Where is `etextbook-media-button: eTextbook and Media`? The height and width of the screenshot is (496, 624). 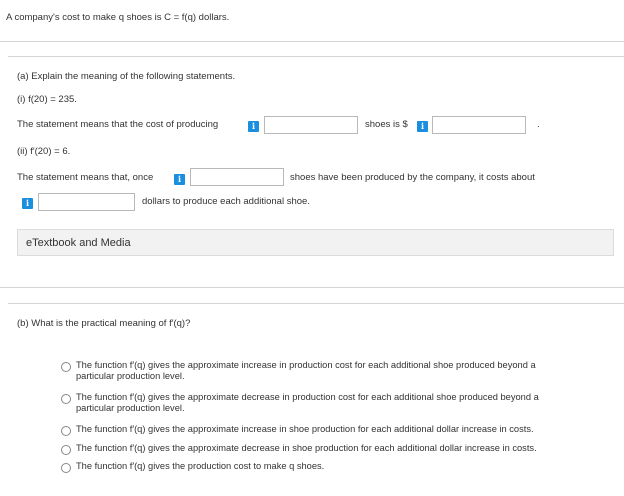 etextbook-media-button: eTextbook and Media is located at coordinates (315, 242).